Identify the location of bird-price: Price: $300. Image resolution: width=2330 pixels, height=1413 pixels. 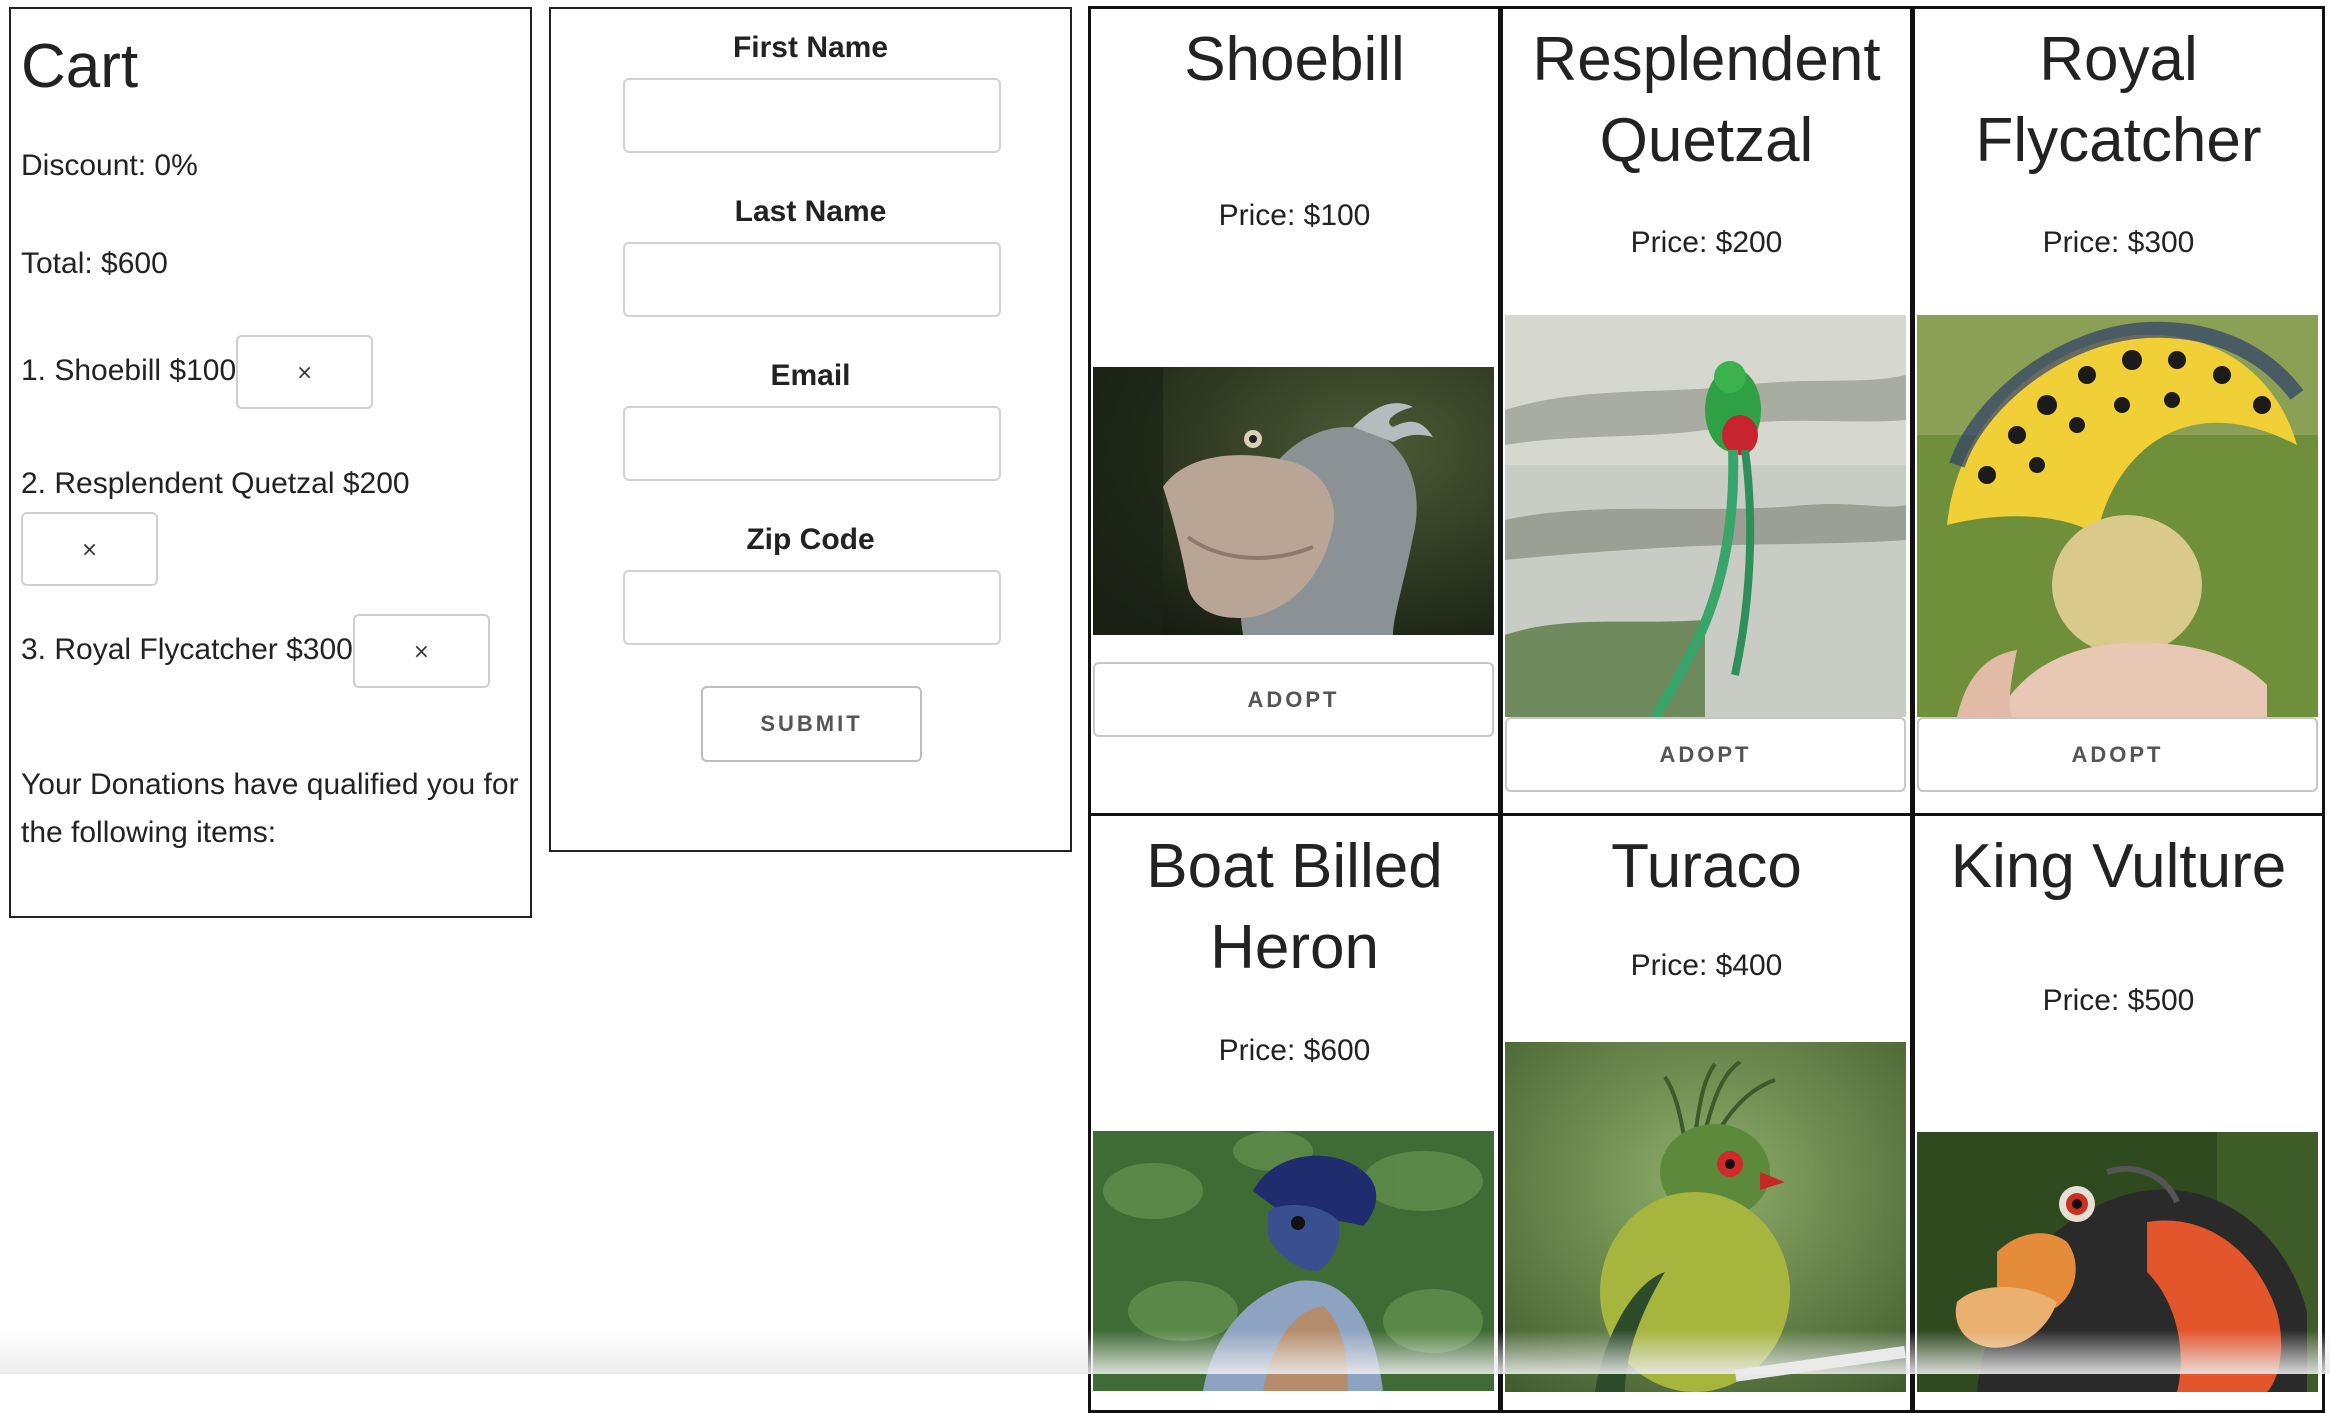
(2118, 242).